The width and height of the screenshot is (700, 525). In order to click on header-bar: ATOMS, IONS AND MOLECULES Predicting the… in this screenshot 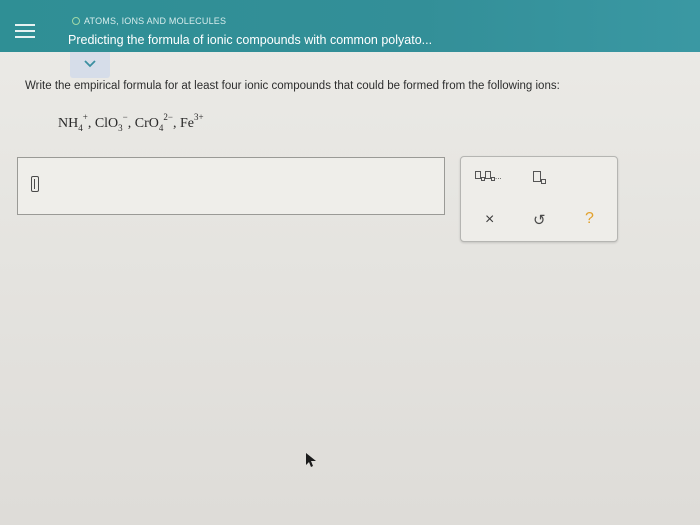, I will do `click(350, 26)`.